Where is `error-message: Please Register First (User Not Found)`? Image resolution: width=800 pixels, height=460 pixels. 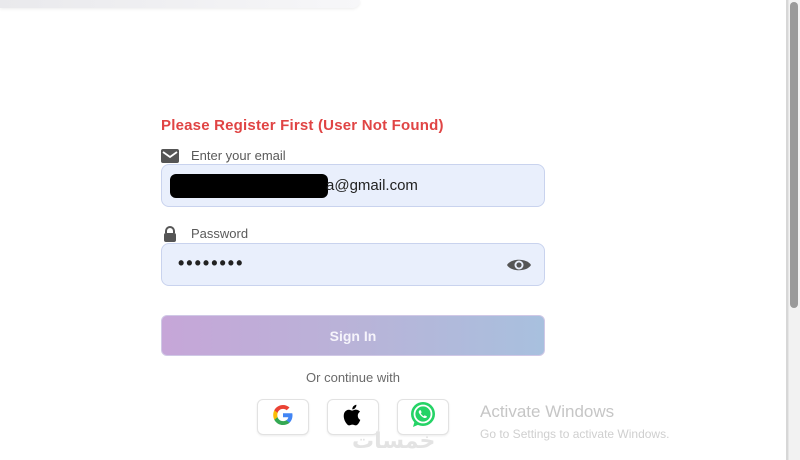
error-message: Please Register First (User Not Found) is located at coordinates (302, 125).